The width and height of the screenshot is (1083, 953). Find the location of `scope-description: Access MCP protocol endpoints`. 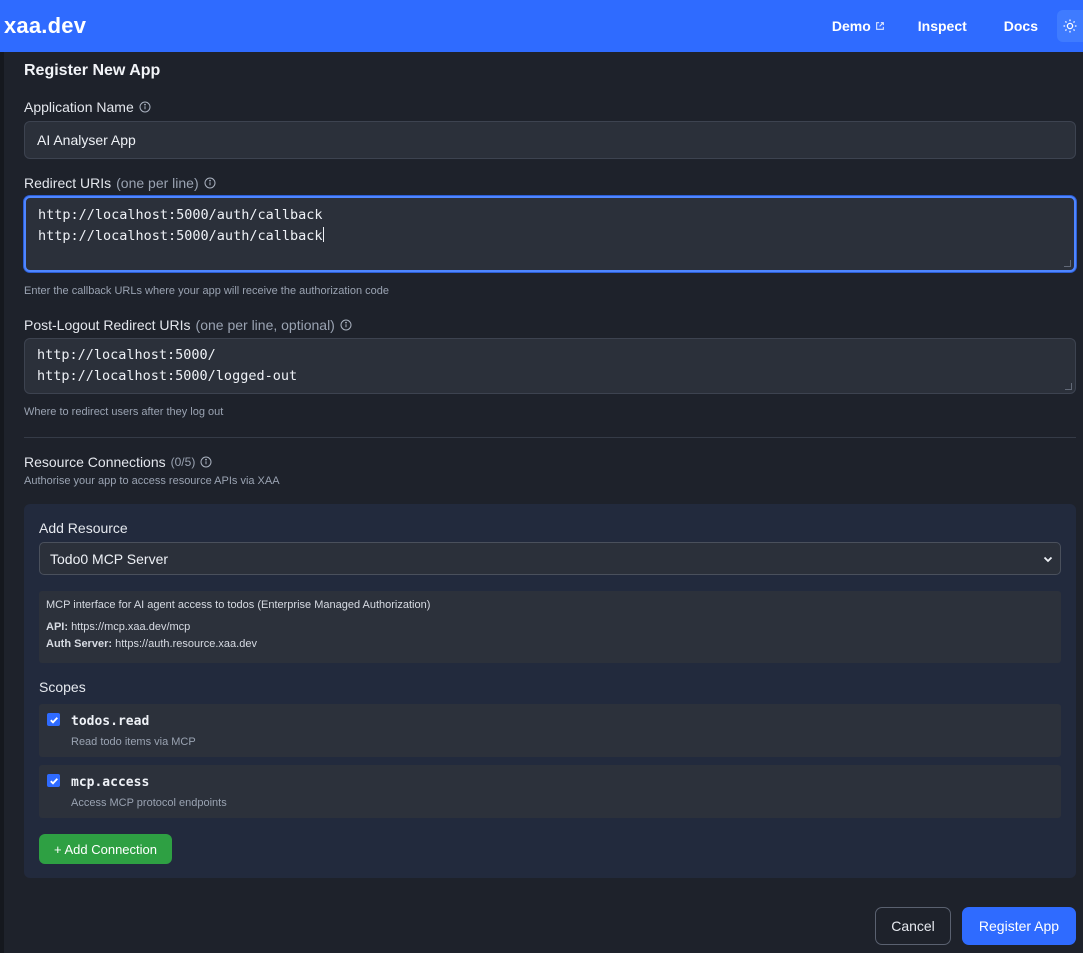

scope-description: Access MCP protocol endpoints is located at coordinates (149, 803).